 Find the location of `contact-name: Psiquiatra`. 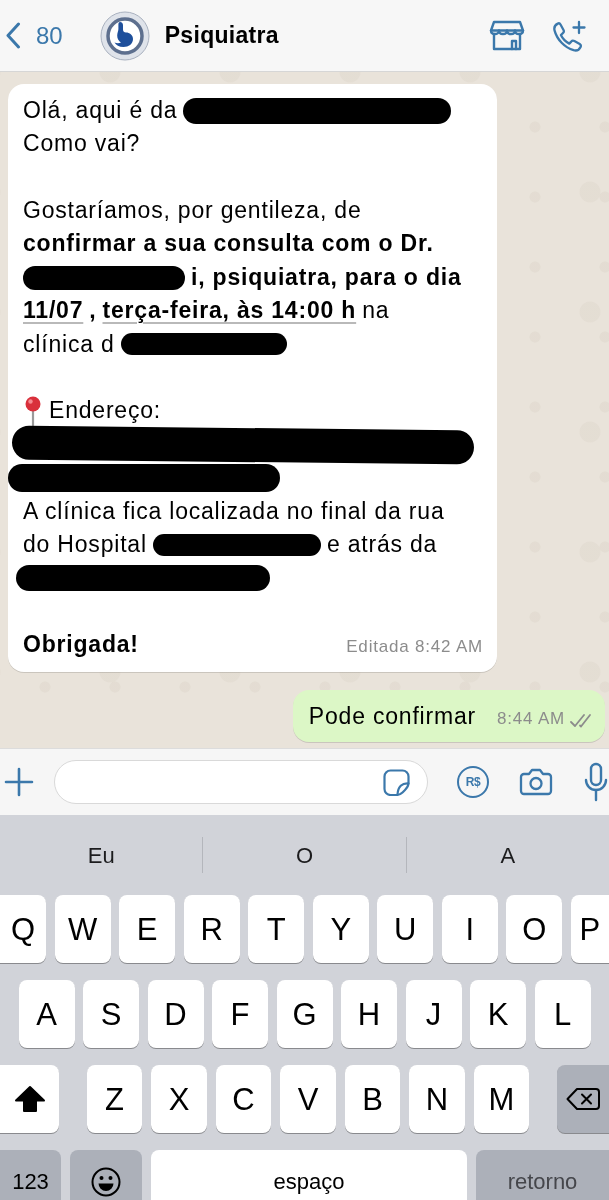

contact-name: Psiquiatra is located at coordinates (221, 36).